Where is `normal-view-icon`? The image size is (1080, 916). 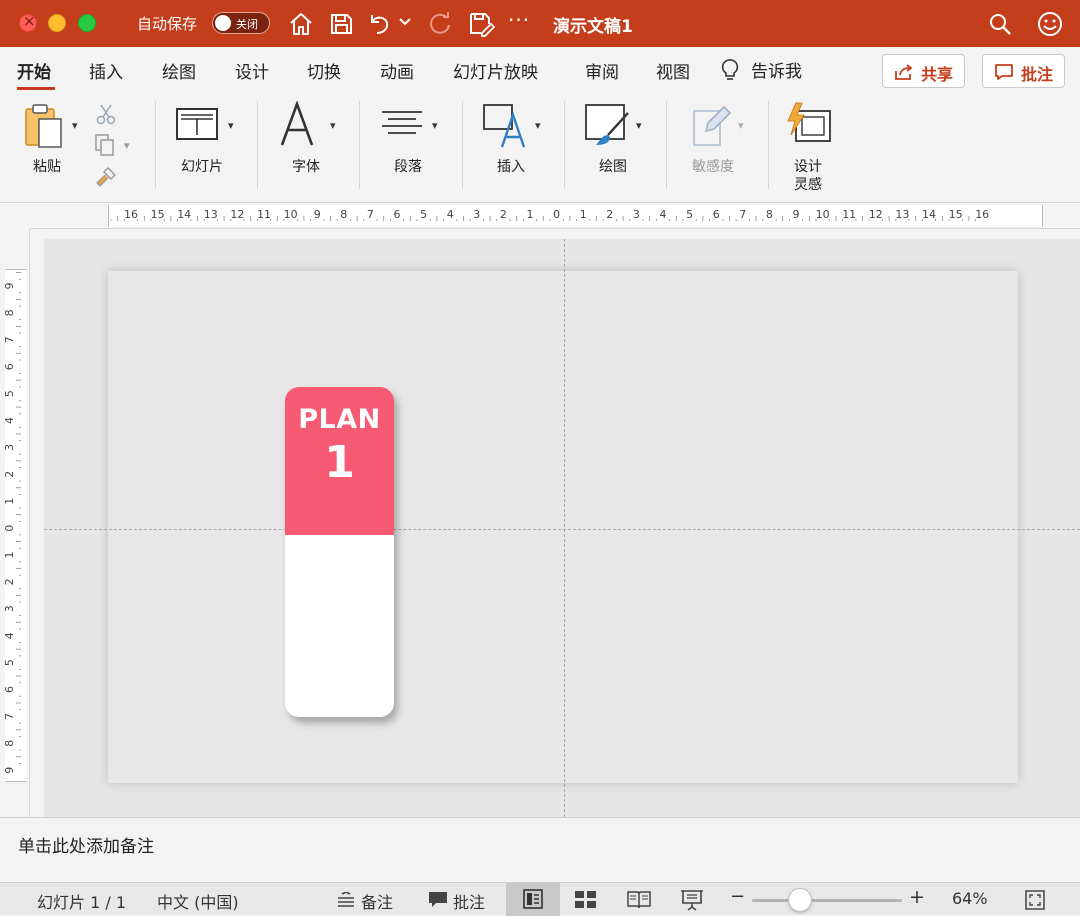 normal-view-icon is located at coordinates (533, 899).